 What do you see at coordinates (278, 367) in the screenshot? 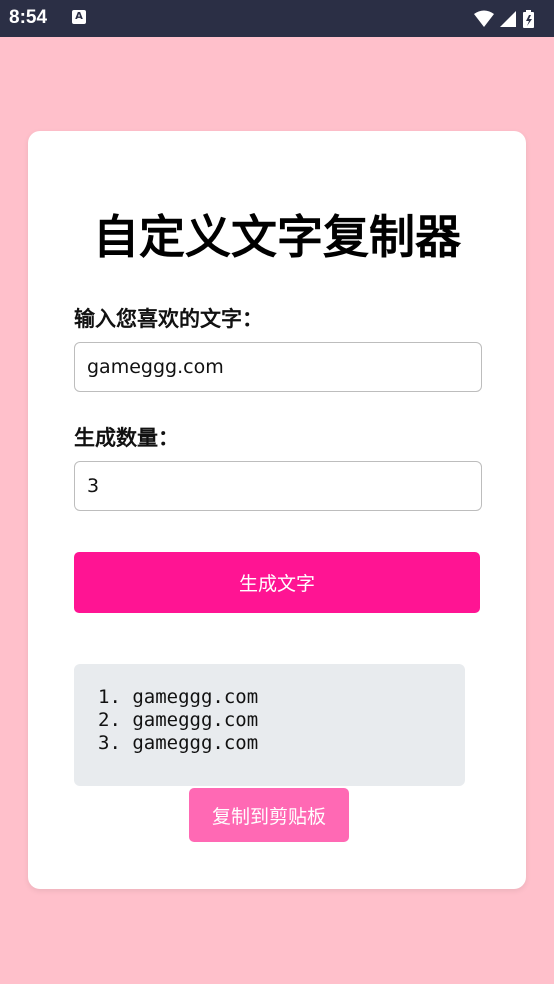
I see `text-input` at bounding box center [278, 367].